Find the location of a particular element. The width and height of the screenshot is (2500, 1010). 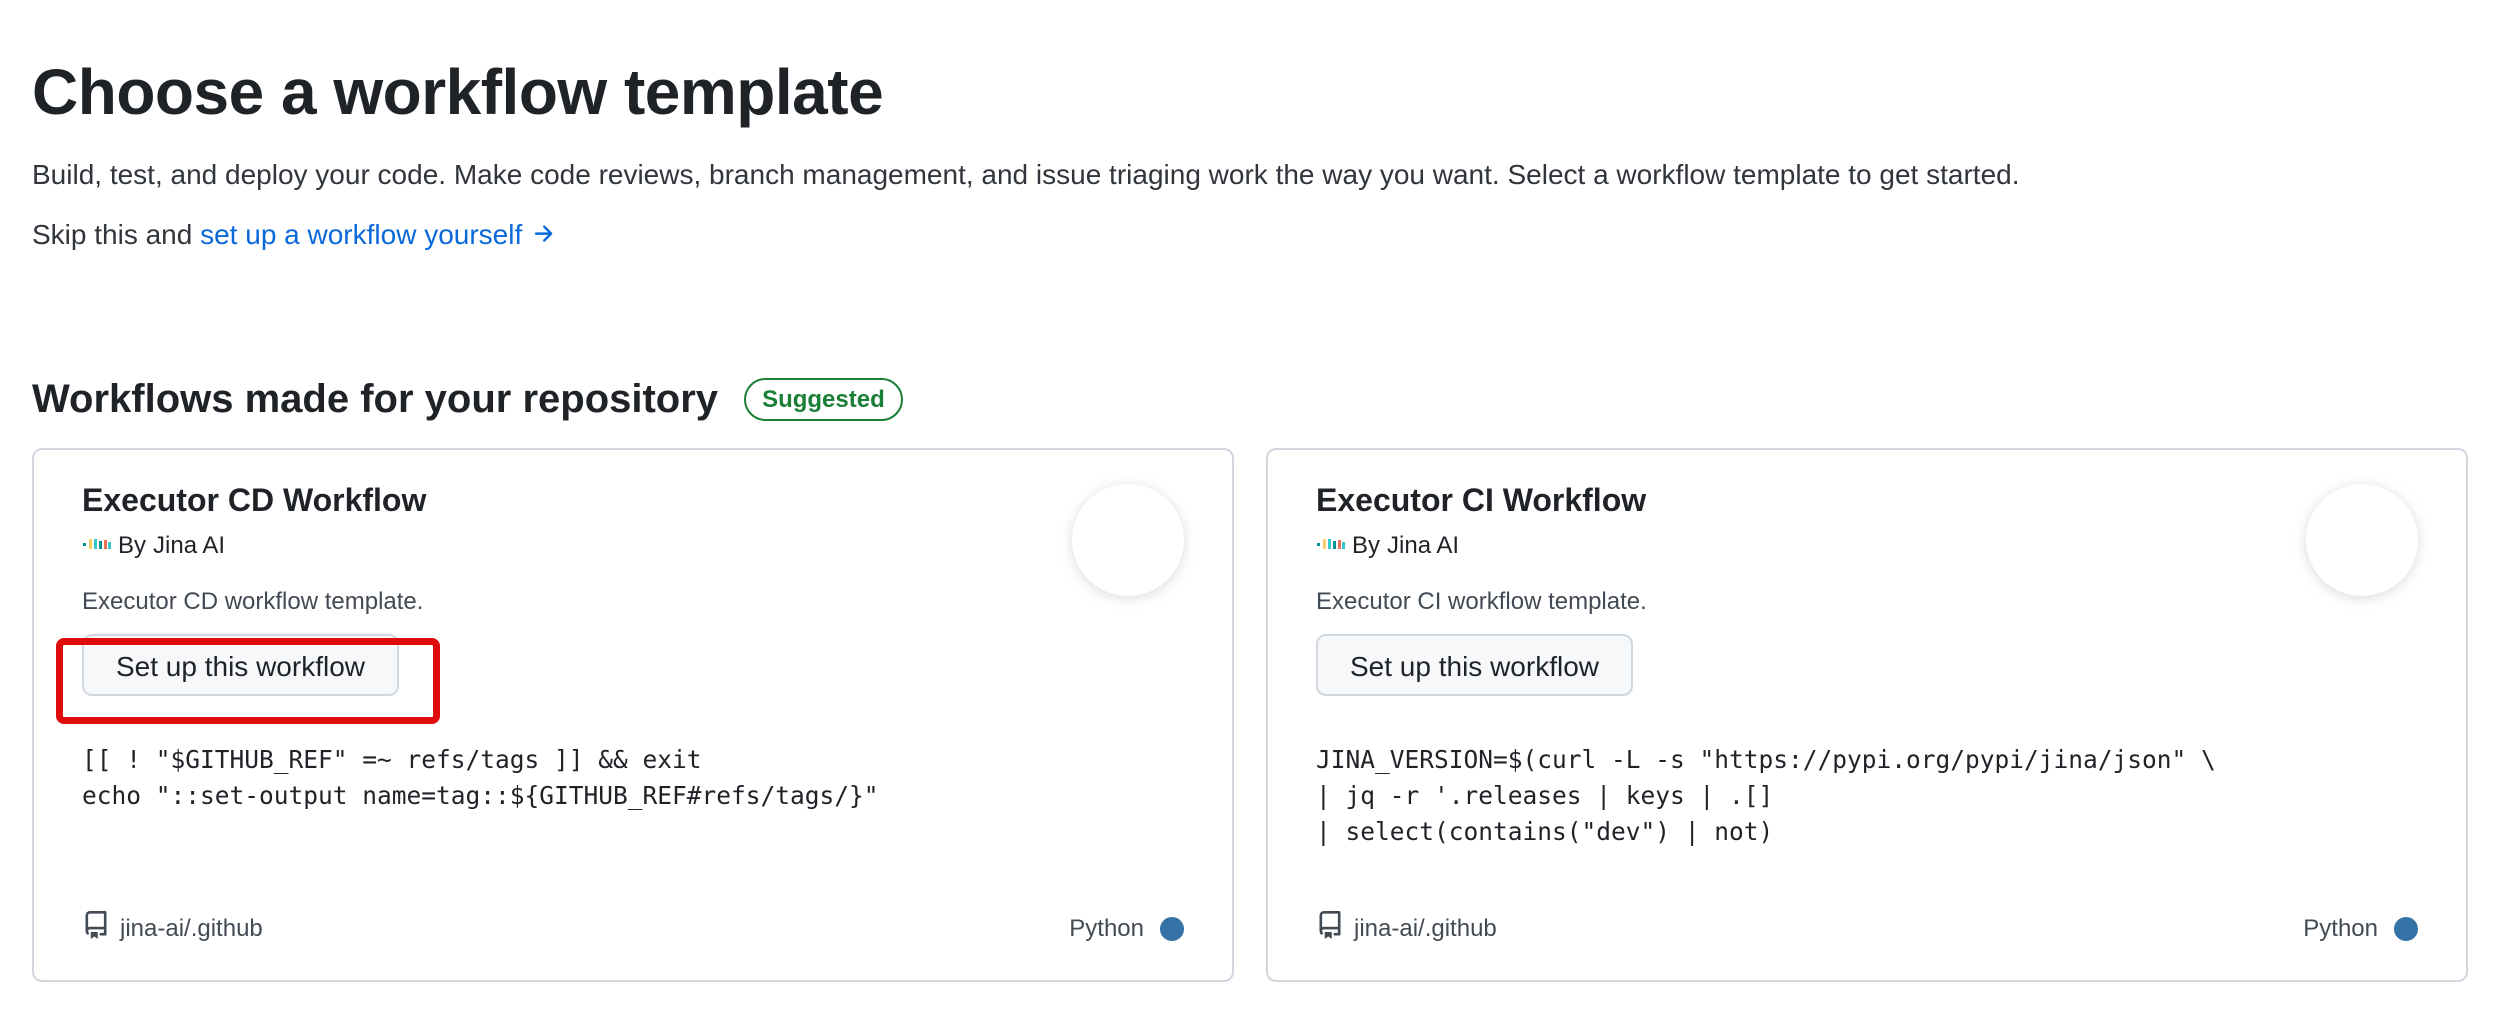

card-description: Executor CI workflow template. is located at coordinates (1481, 601).